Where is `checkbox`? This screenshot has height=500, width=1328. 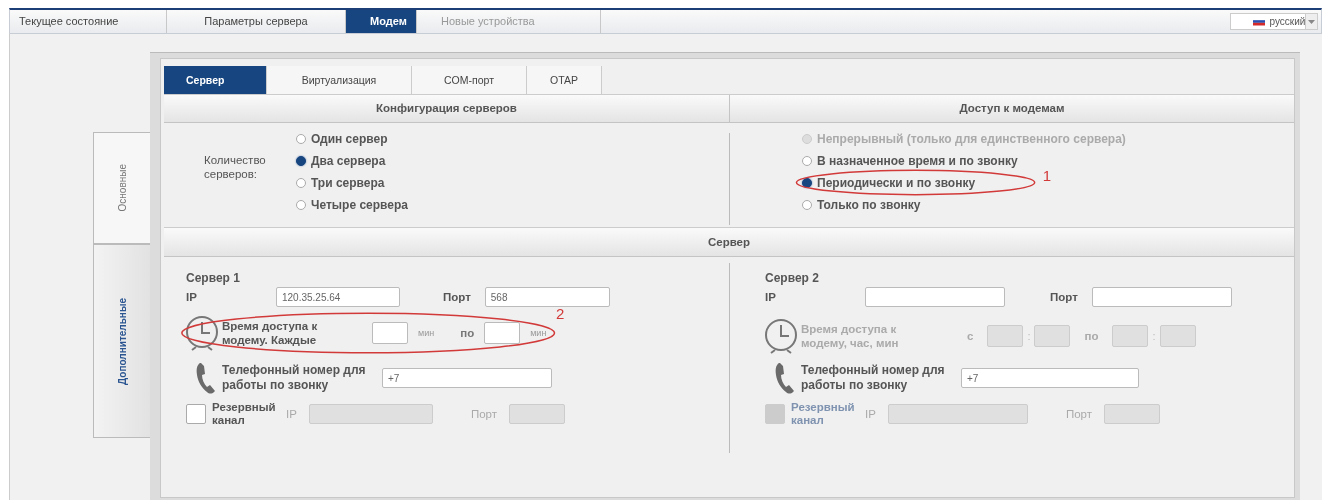 checkbox is located at coordinates (196, 414).